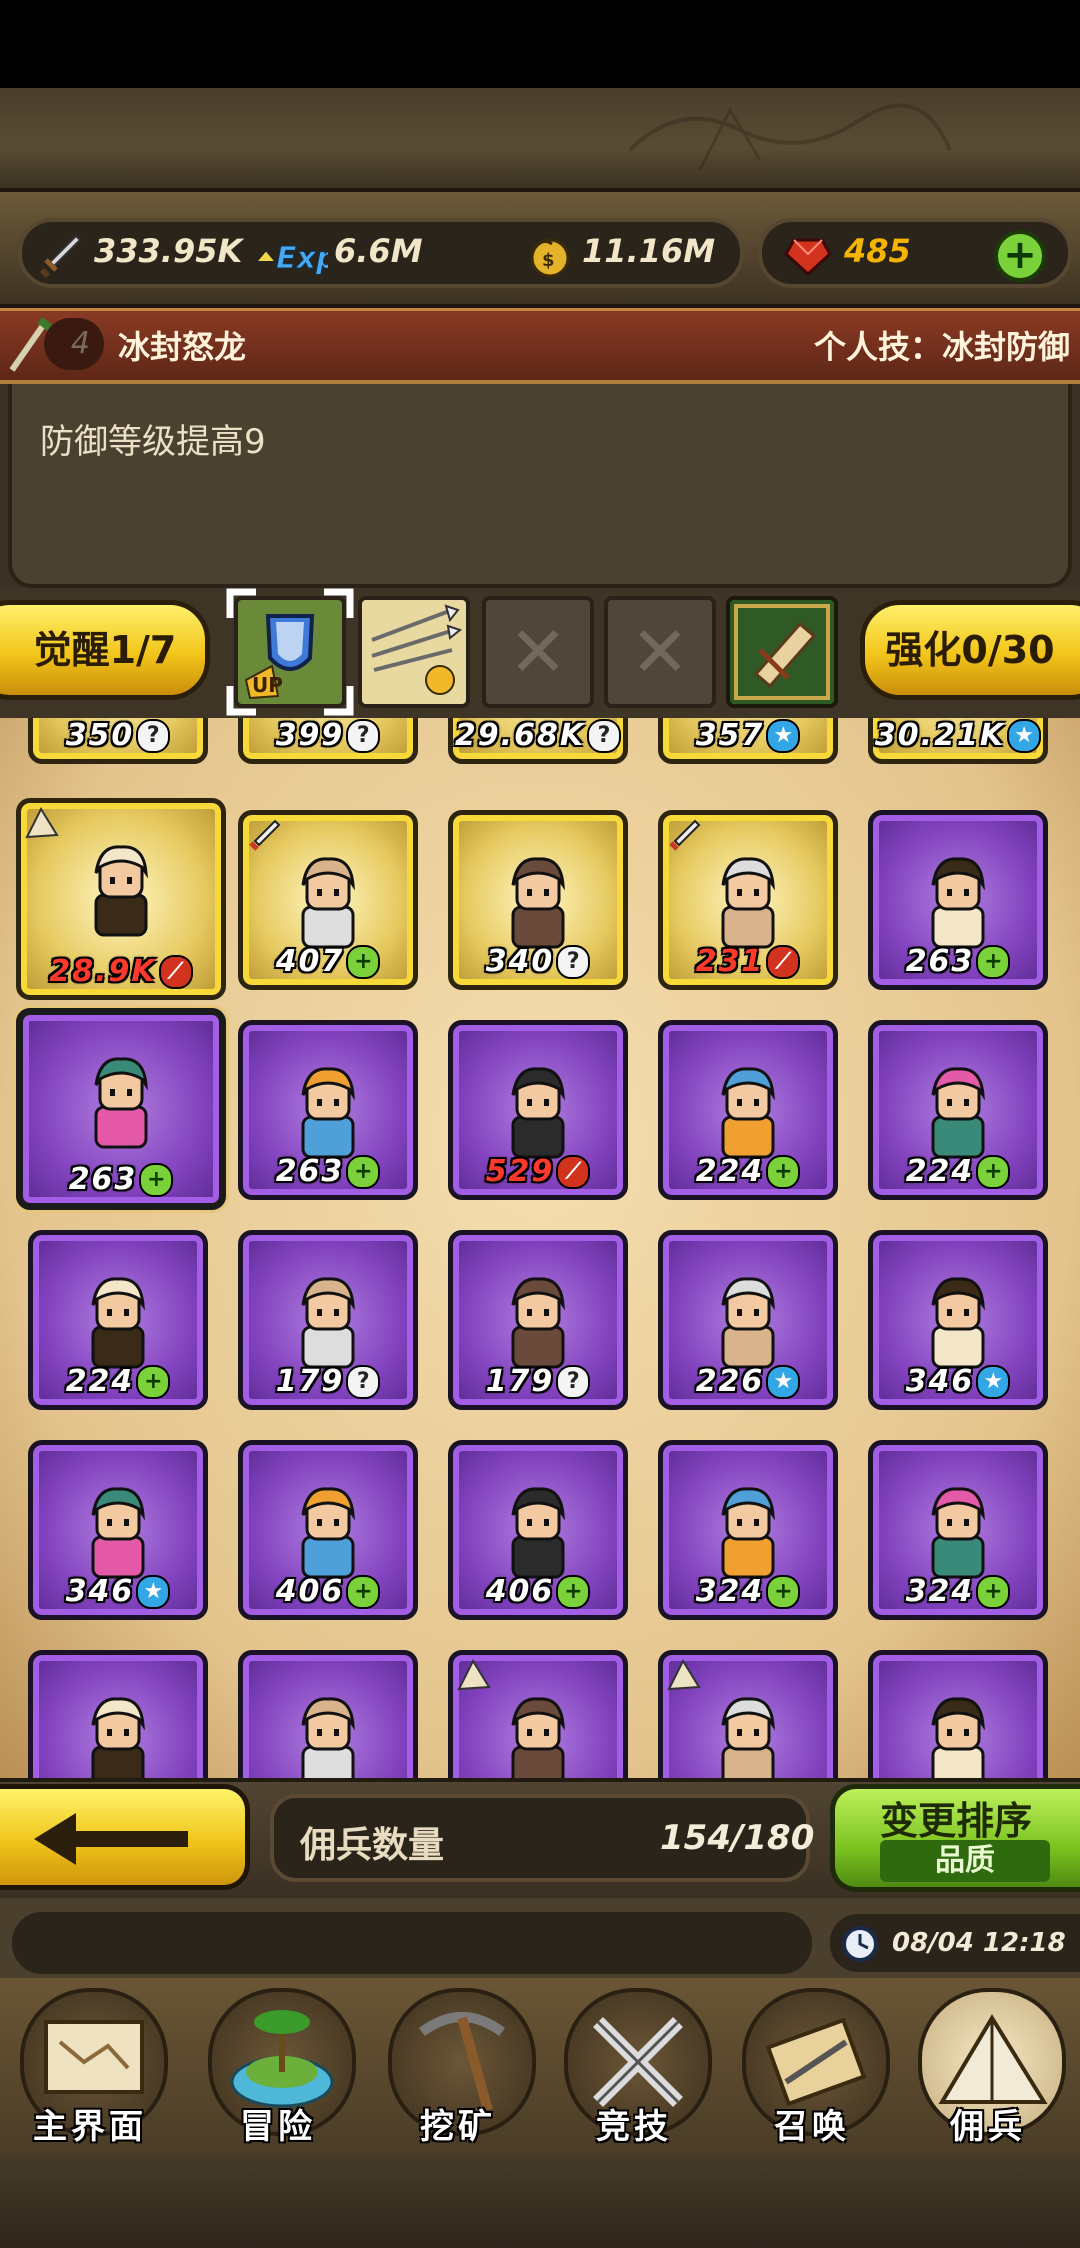 This screenshot has height=2248, width=1080. What do you see at coordinates (634, 2068) in the screenshot?
I see `nav-arena: 竞技` at bounding box center [634, 2068].